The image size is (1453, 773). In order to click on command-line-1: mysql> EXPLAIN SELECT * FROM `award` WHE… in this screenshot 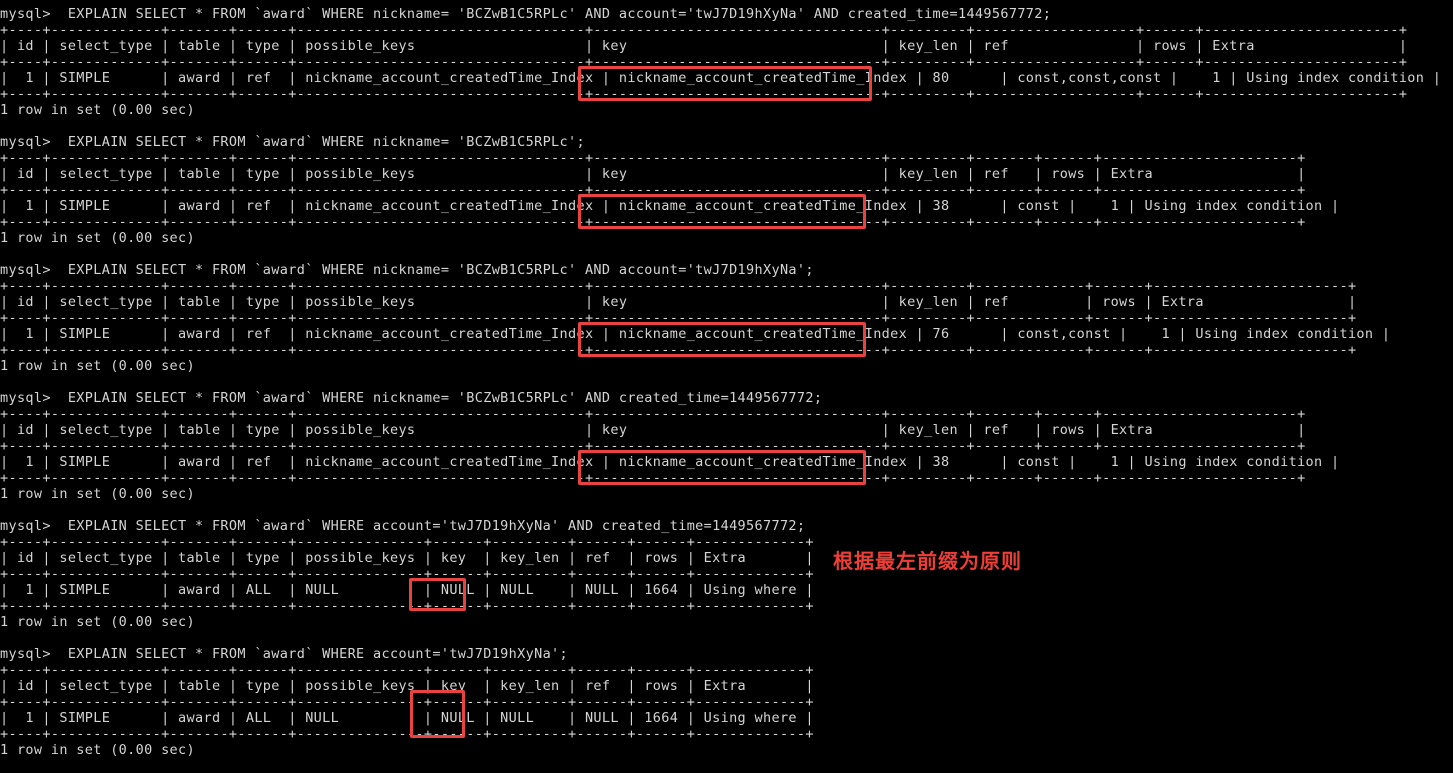, I will do `click(726, 14)`.